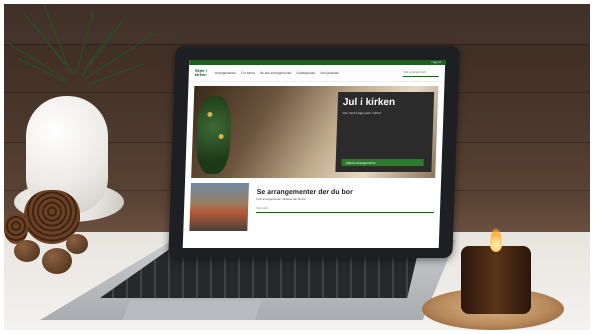  I want to click on nav-item: Arrangementer, so click(225, 73).